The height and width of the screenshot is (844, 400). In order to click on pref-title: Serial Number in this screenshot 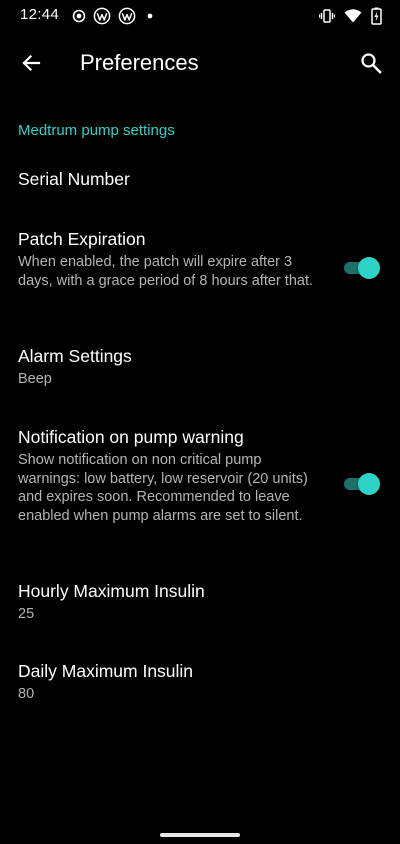, I will do `click(74, 179)`.